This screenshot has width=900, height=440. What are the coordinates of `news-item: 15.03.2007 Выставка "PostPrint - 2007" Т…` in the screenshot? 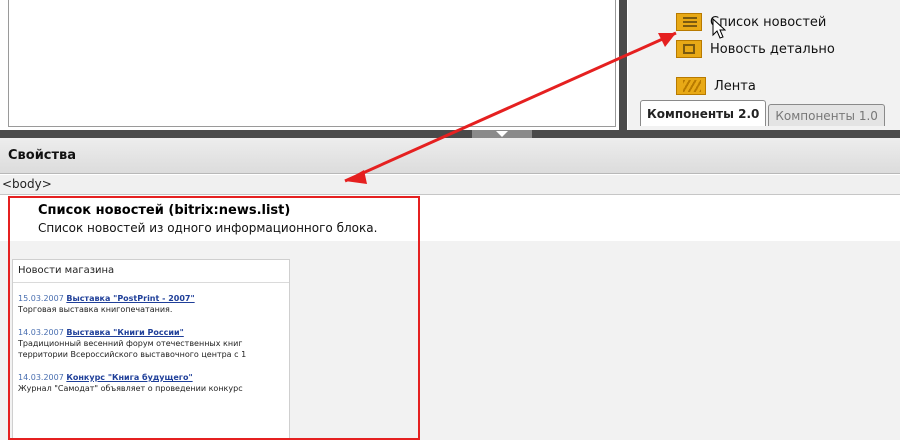 It's located at (151, 304).